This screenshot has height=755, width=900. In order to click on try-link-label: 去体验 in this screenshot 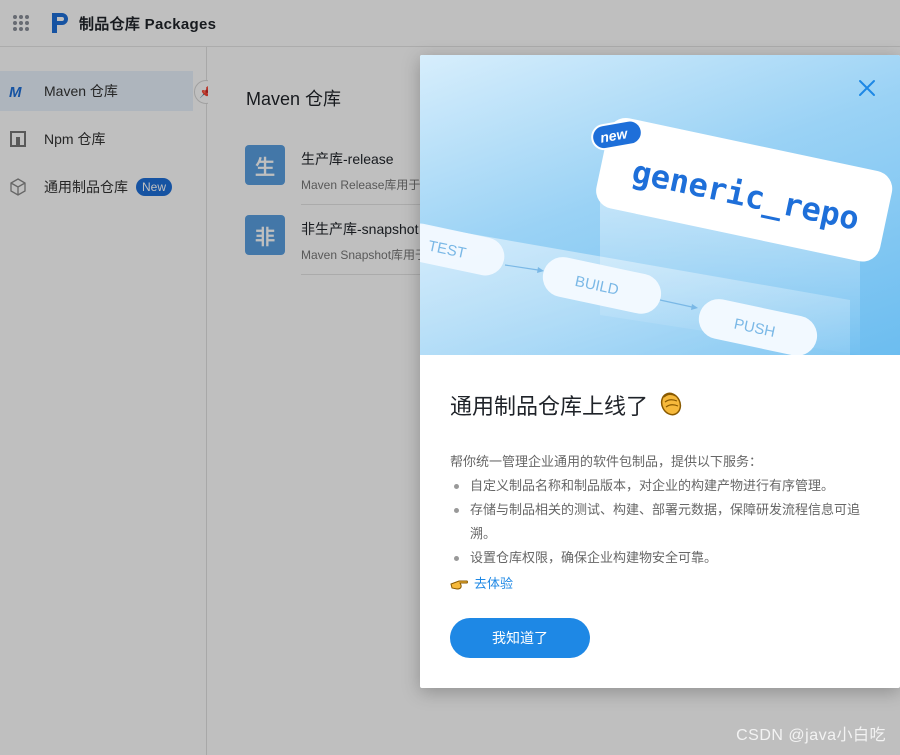, I will do `click(493, 584)`.